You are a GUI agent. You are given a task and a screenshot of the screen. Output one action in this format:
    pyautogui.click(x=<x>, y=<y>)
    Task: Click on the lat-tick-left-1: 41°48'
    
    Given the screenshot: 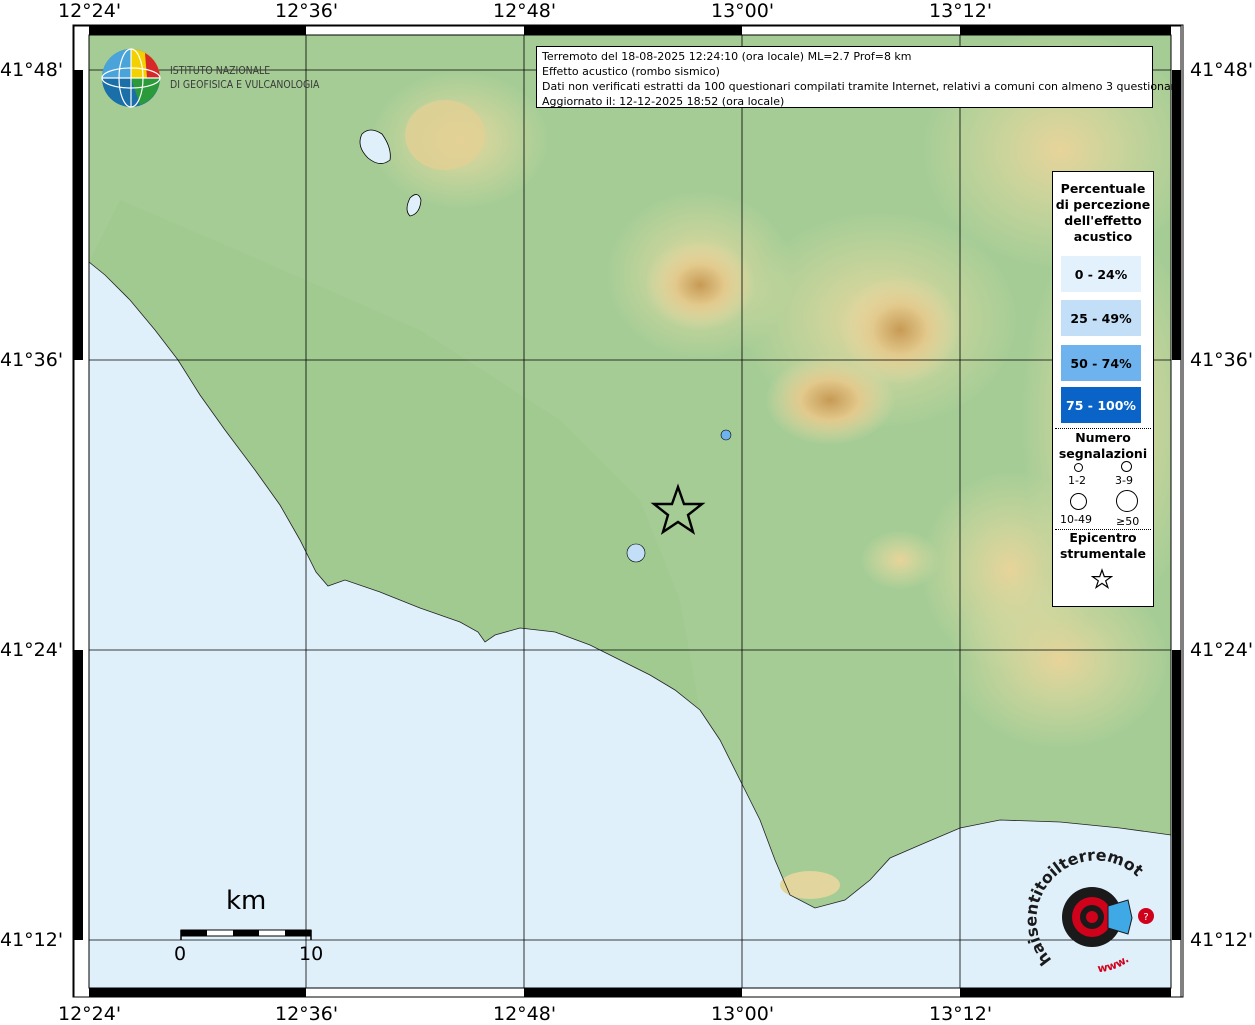 What is the action you would take?
    pyautogui.click(x=32, y=70)
    